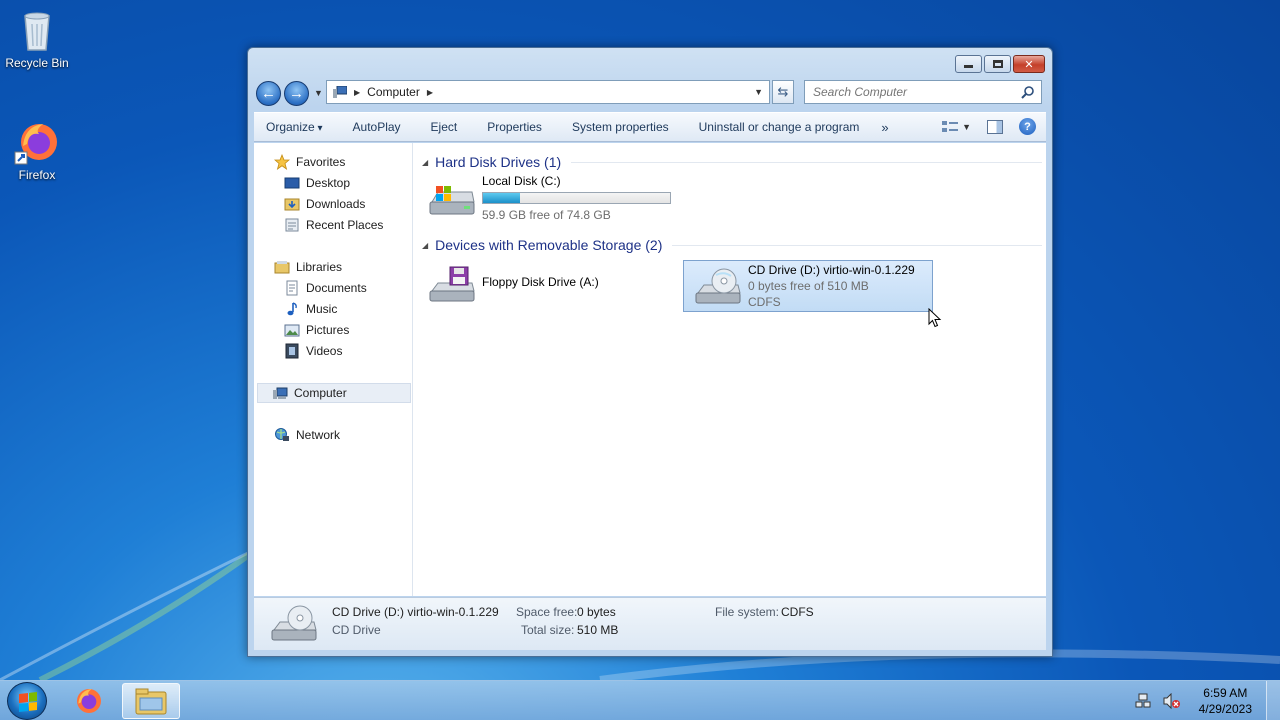 The height and width of the screenshot is (720, 1280). What do you see at coordinates (514, 127) in the screenshot?
I see `properties-button: Properties` at bounding box center [514, 127].